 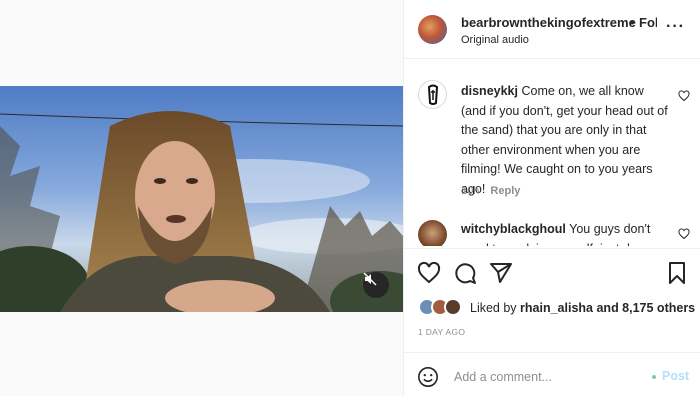 What do you see at coordinates (675, 27) in the screenshot?
I see `ellipsis-icon: ···` at bounding box center [675, 27].